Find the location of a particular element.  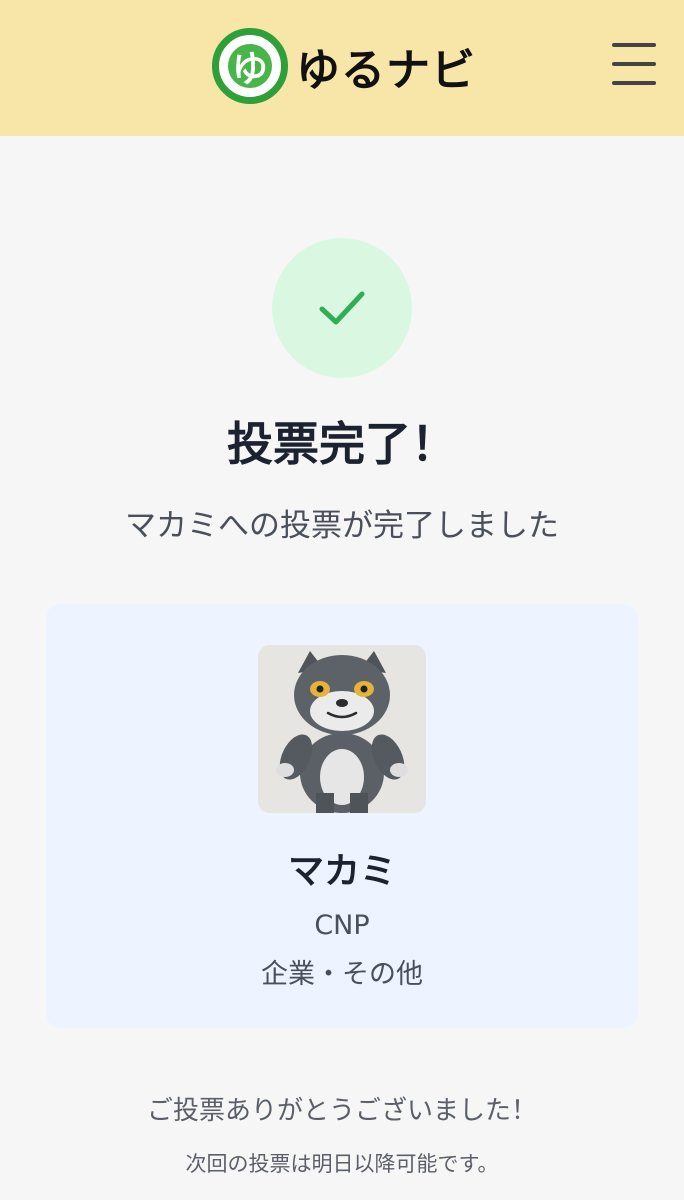

success-badge is located at coordinates (342, 308).